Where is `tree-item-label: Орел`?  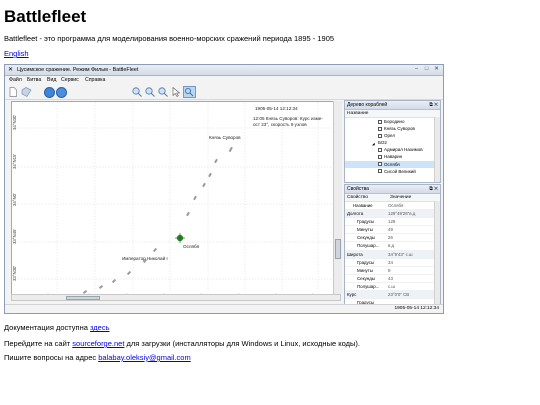
tree-item-label: Орел is located at coordinates (389, 136).